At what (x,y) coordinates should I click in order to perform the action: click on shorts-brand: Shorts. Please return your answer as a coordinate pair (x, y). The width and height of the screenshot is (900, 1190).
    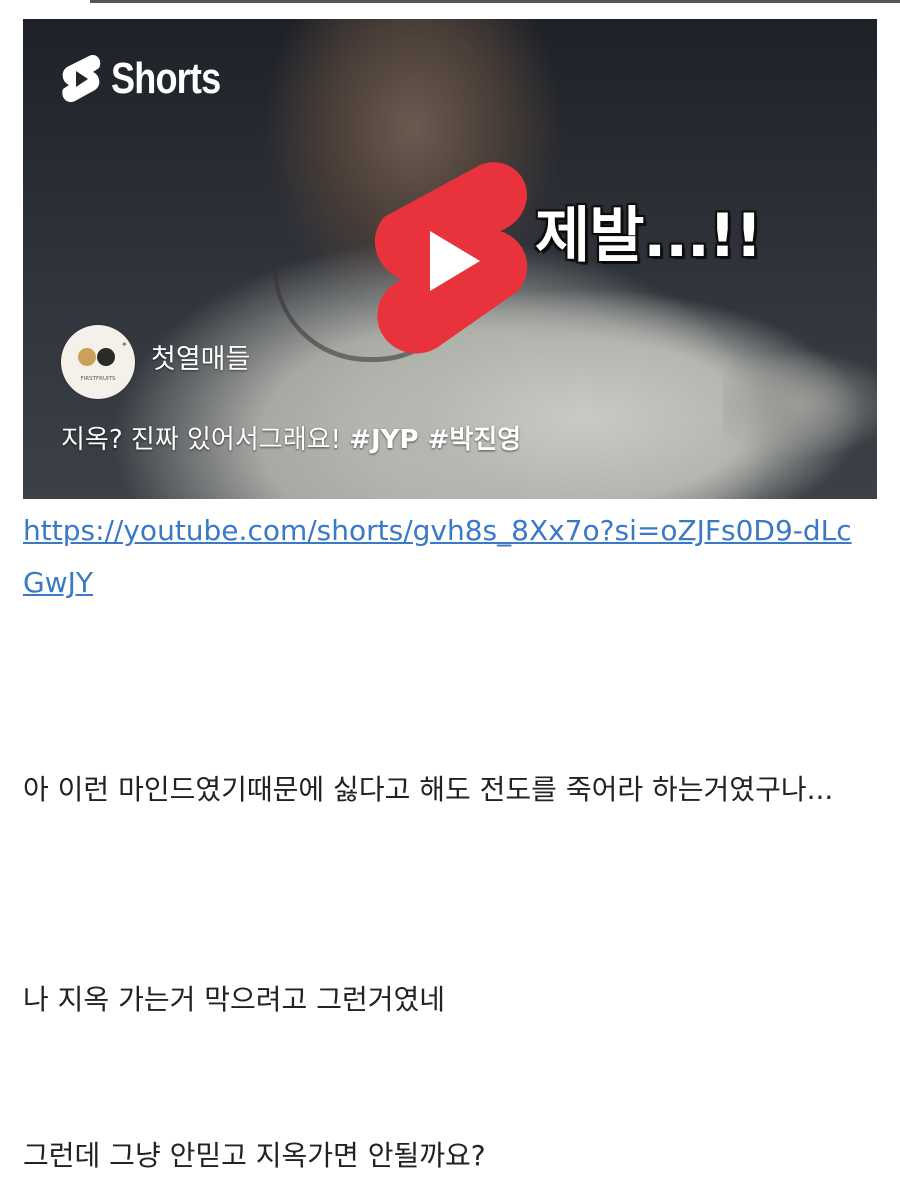
    Looking at the image, I should click on (151, 79).